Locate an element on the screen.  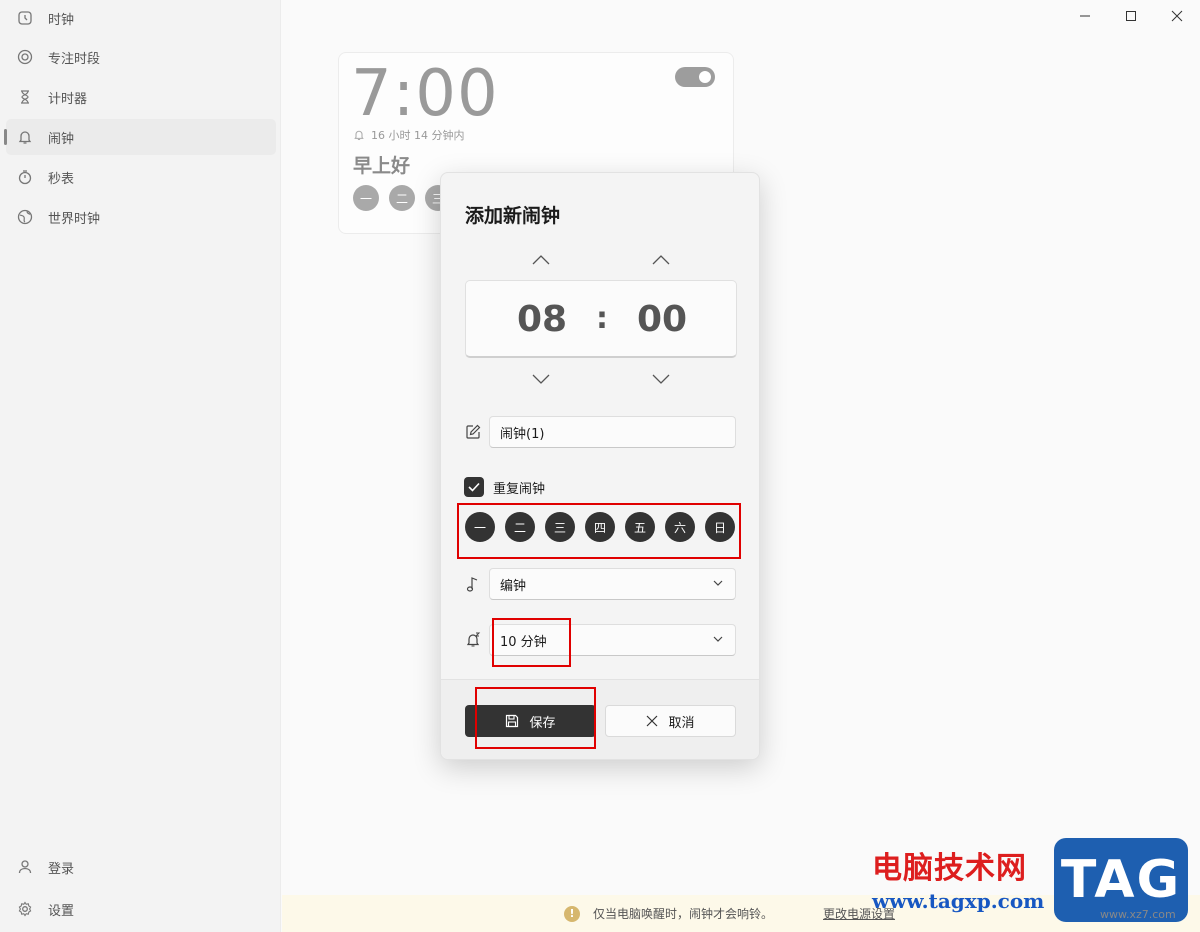
repeat-checkbox is located at coordinates (474, 487).